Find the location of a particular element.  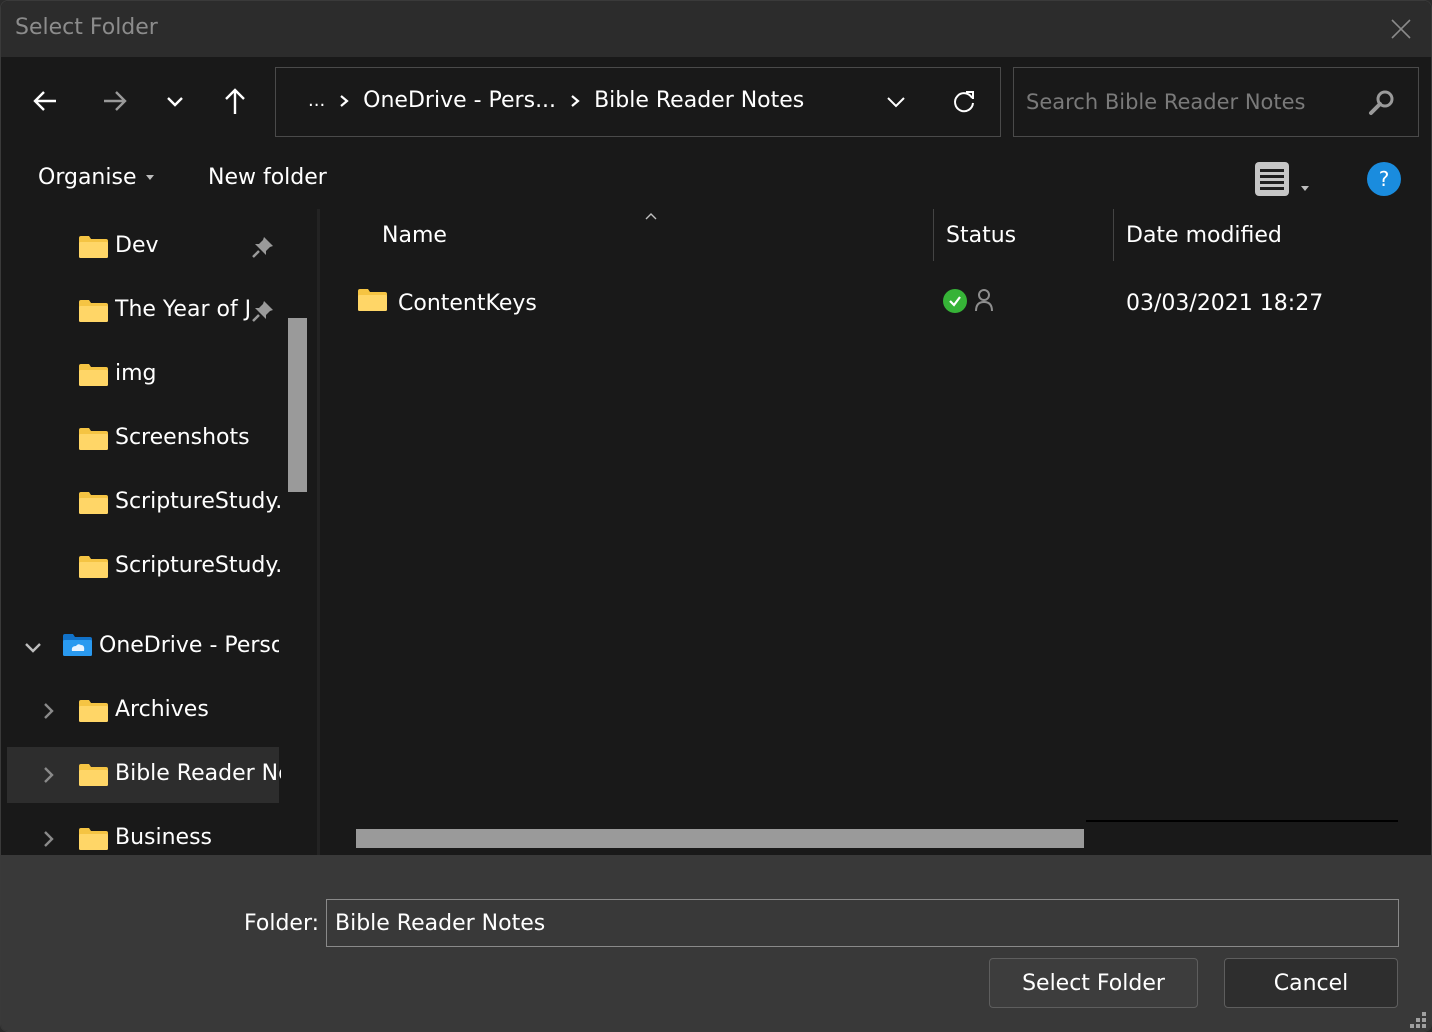

column-header-date-modified: Date modified is located at coordinates (1266, 235).